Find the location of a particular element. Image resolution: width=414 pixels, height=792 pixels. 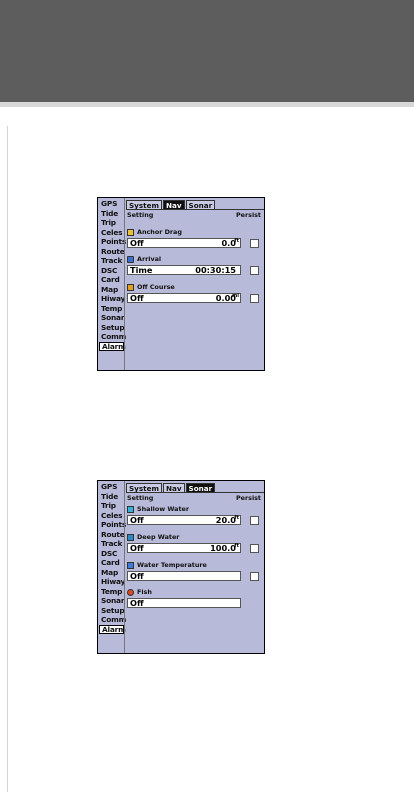

anchor-drag-label: Anchor Drag is located at coordinates (154, 232).